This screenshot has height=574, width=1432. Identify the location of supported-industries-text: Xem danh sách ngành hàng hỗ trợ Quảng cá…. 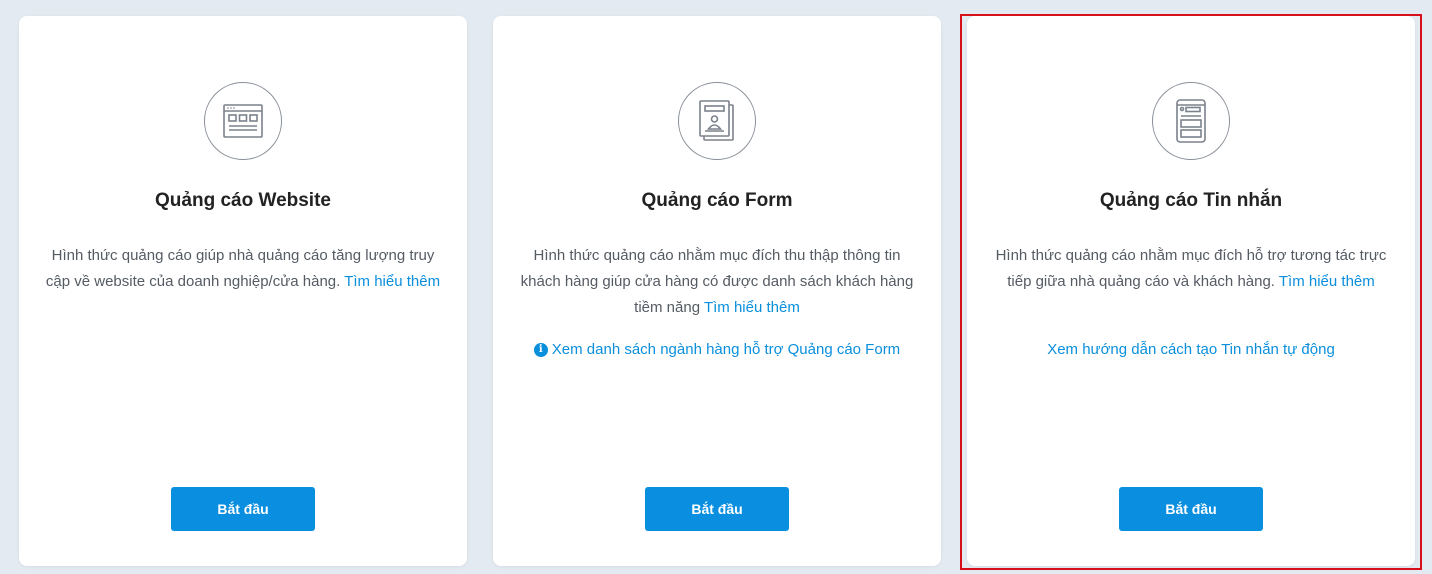
(726, 349).